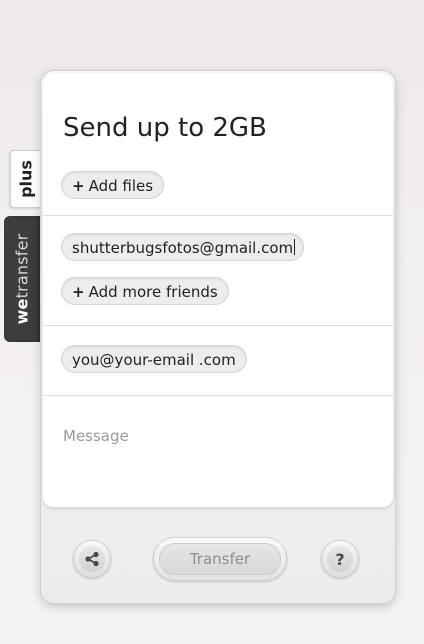  I want to click on plus-tab: plus, so click(25, 179).